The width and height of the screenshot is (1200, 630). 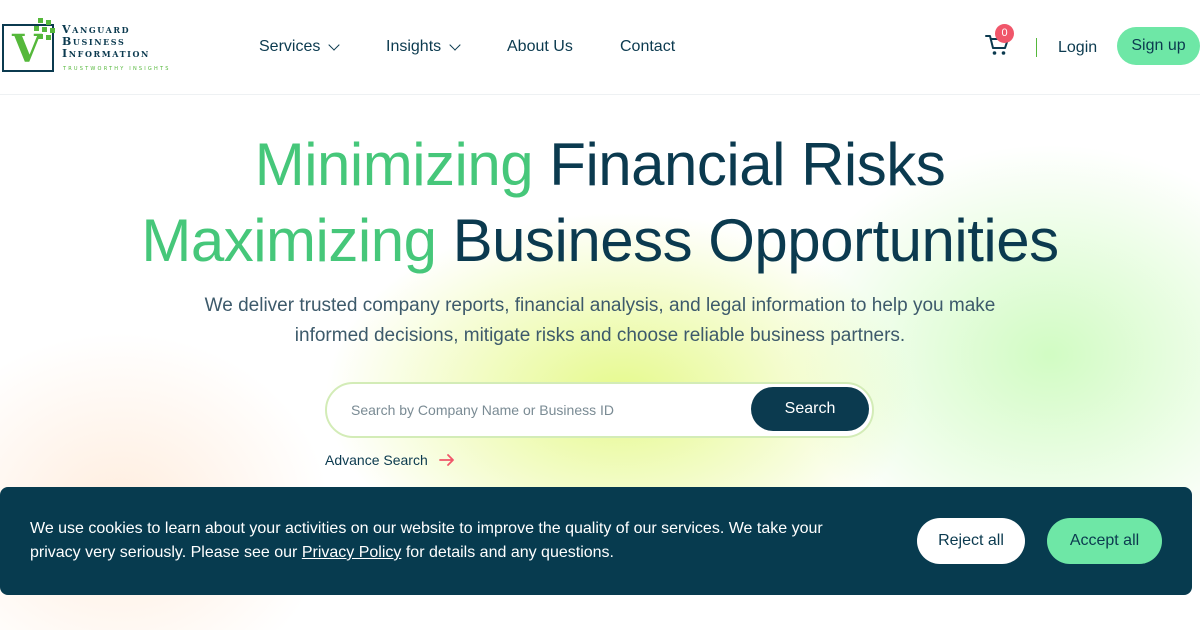 What do you see at coordinates (1004, 33) in the screenshot?
I see `cart-count-badge: 0` at bounding box center [1004, 33].